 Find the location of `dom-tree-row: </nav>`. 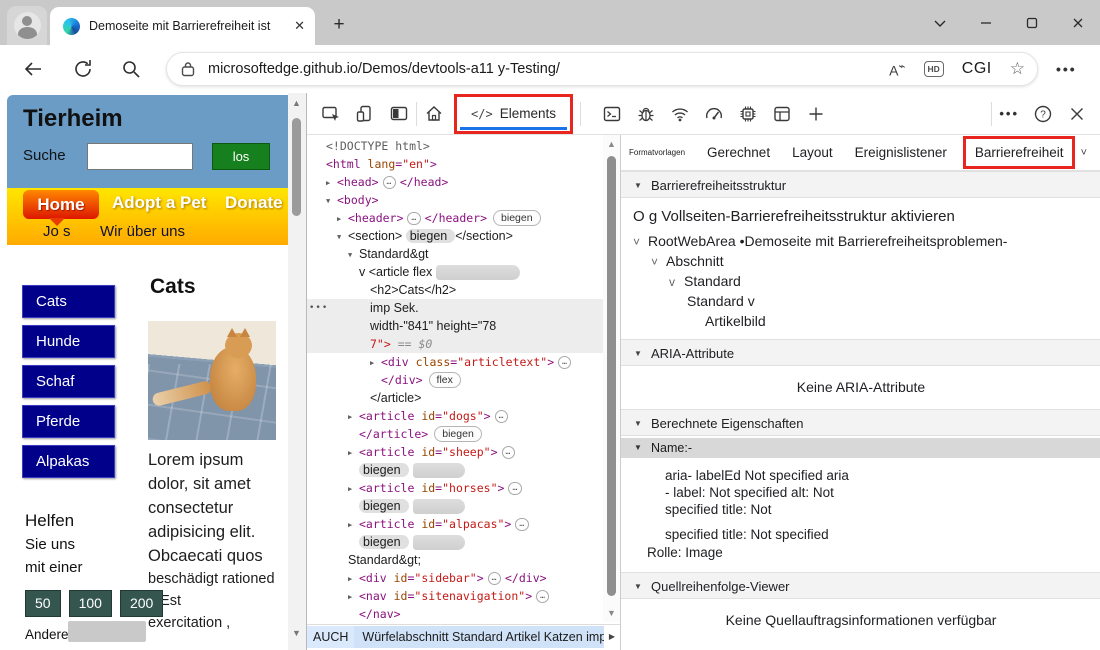

dom-tree-row: </nav> is located at coordinates (455, 614).